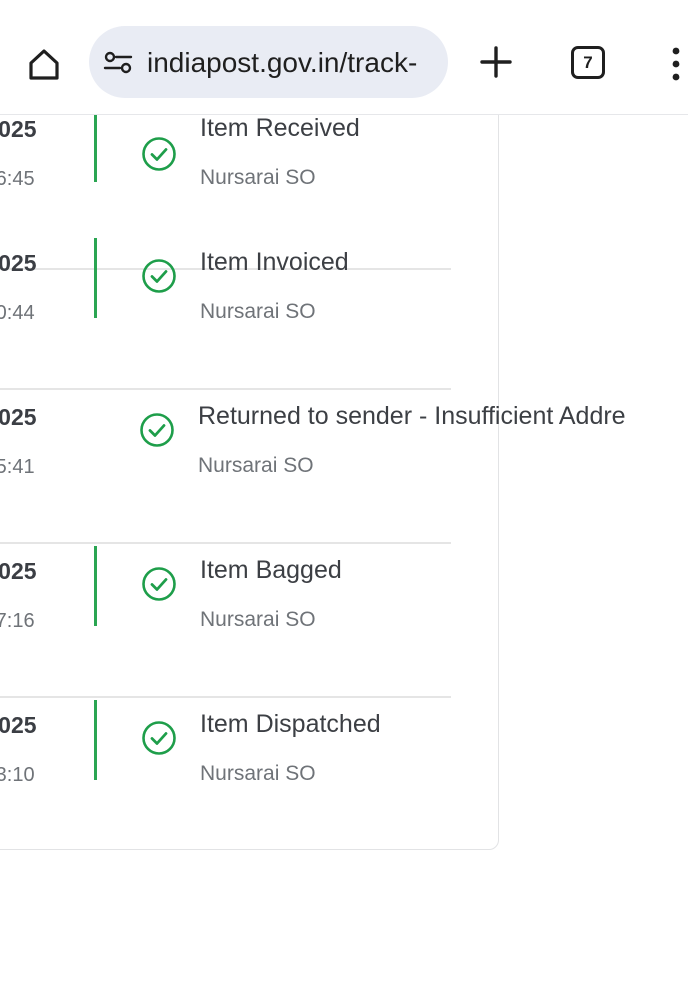 The image size is (688, 995). Describe the element at coordinates (496, 62) in the screenshot. I see `new-tab-icon` at that location.